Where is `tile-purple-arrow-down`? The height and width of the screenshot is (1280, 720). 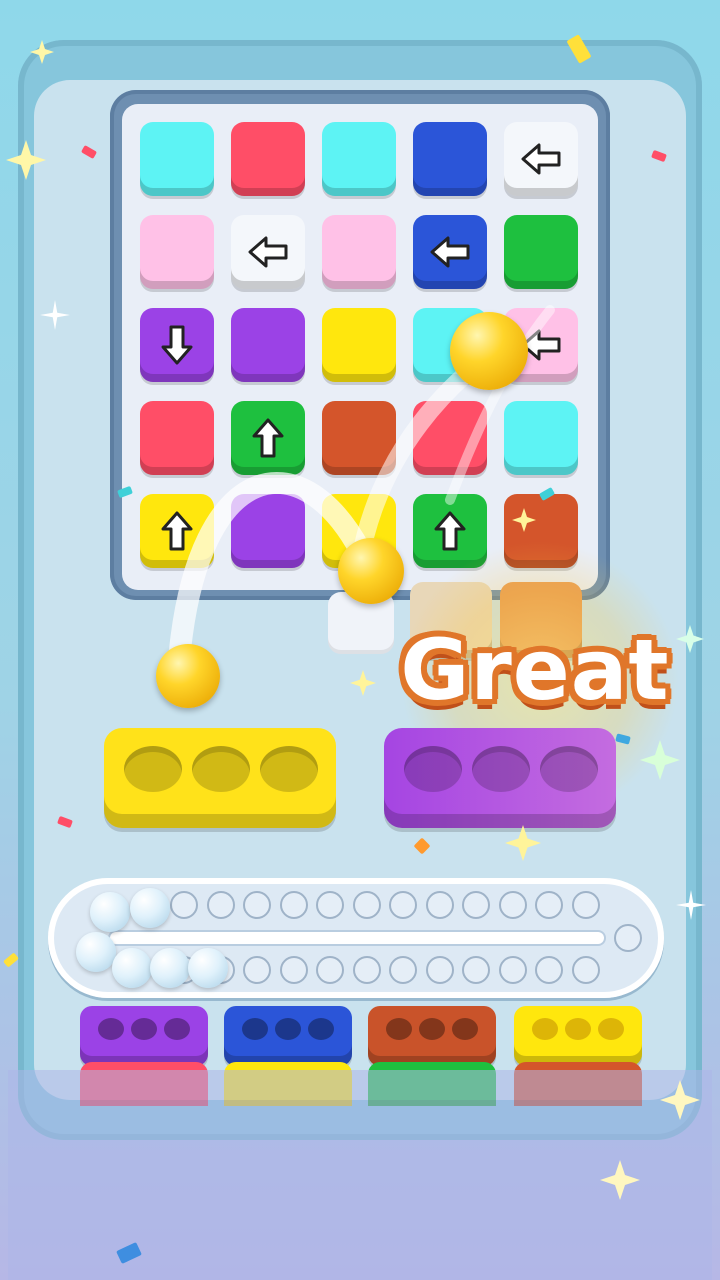 tile-purple-arrow-down is located at coordinates (177, 345).